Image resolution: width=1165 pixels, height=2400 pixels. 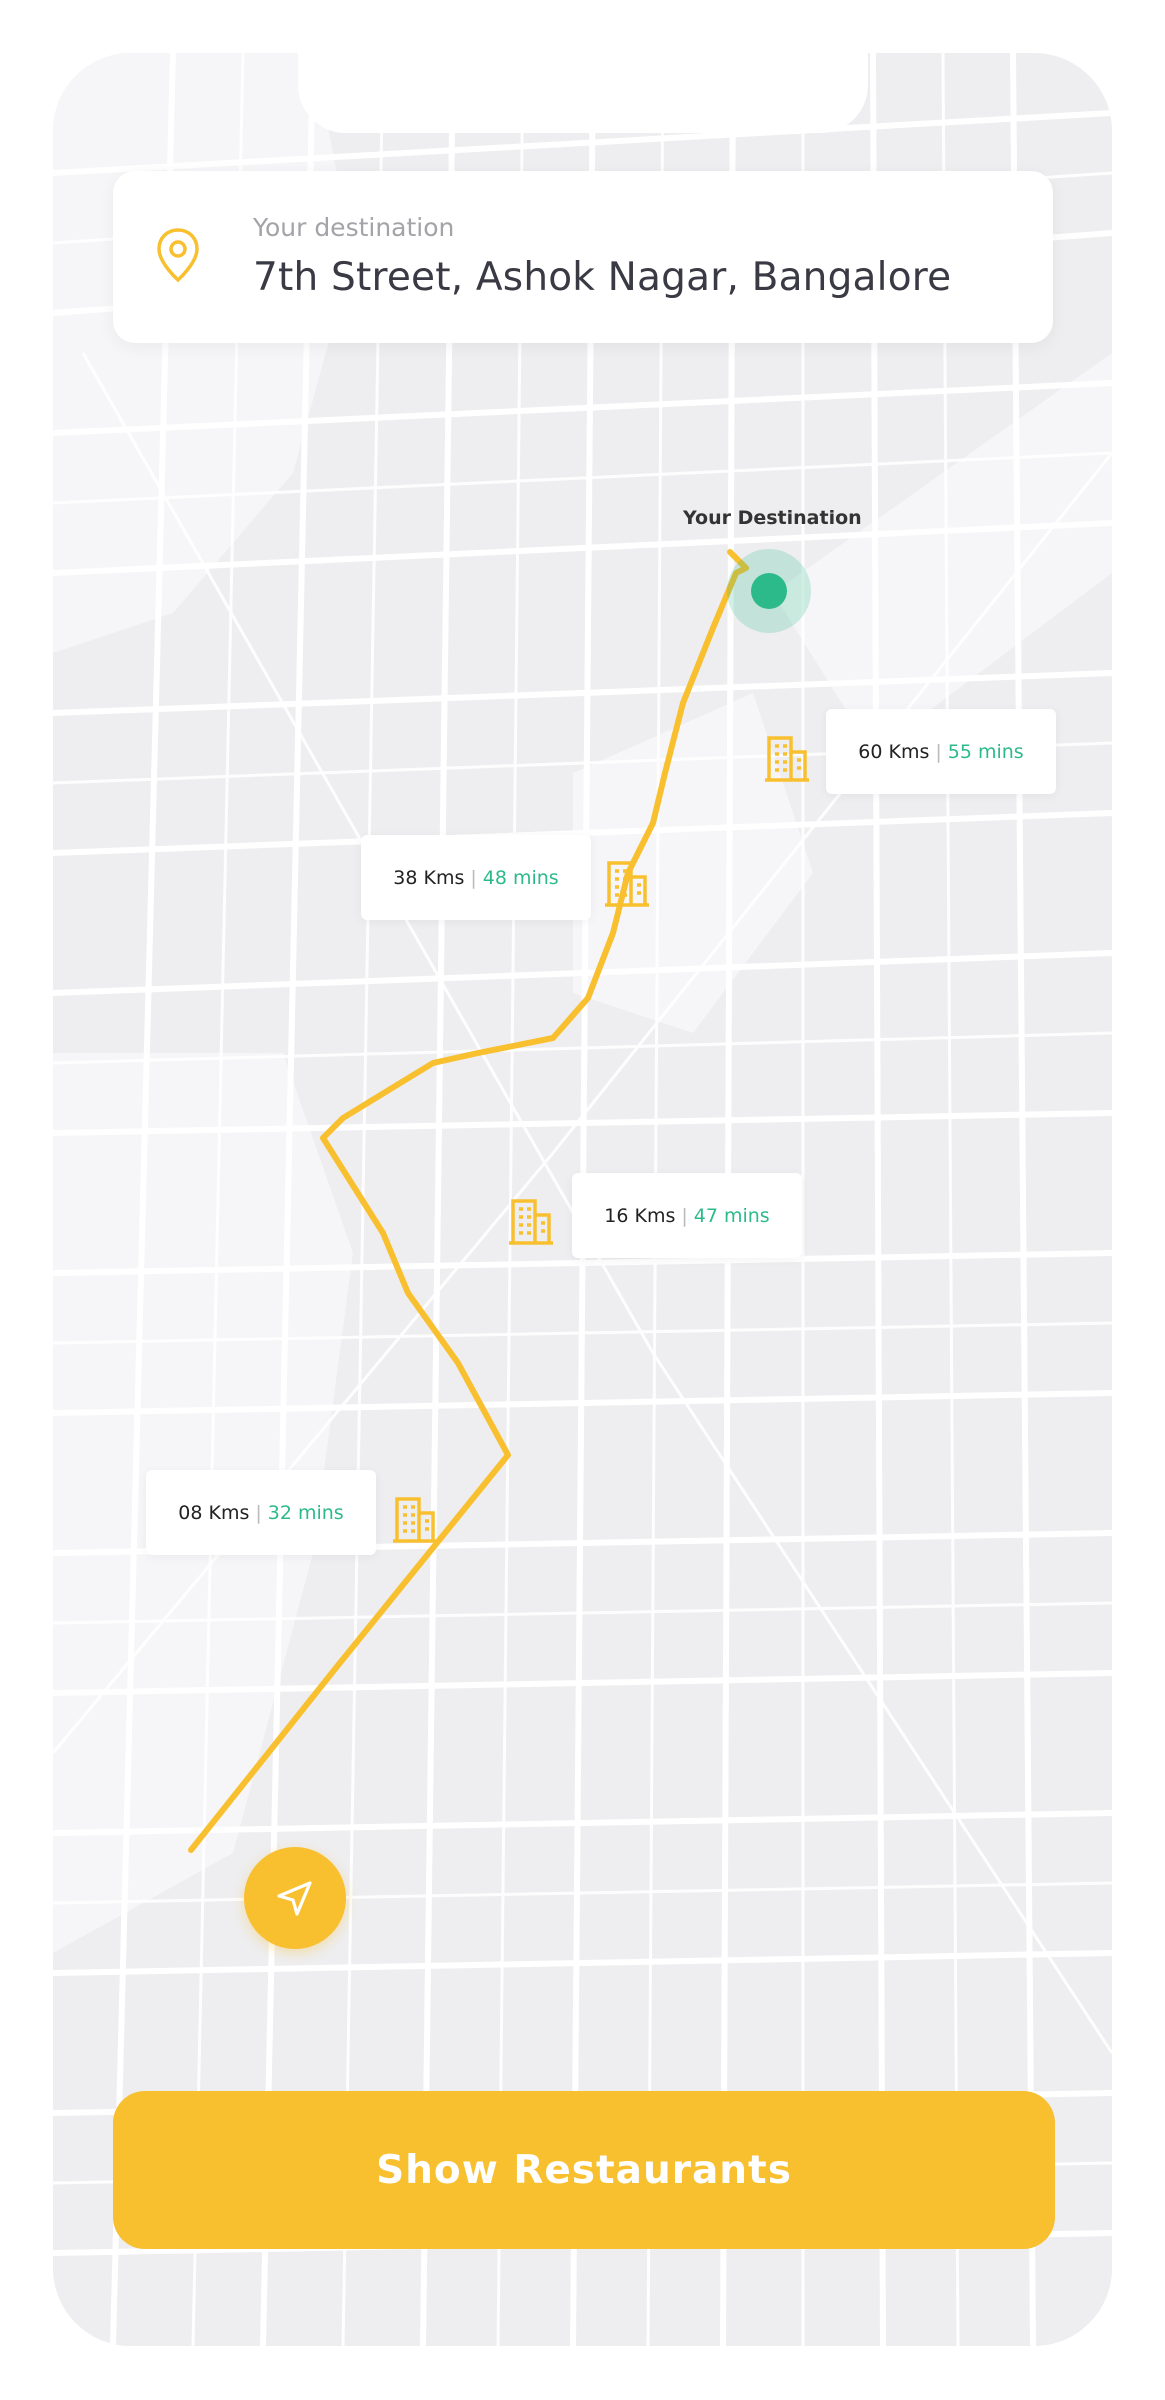 I want to click on stop-time: 48 mins, so click(x=520, y=877).